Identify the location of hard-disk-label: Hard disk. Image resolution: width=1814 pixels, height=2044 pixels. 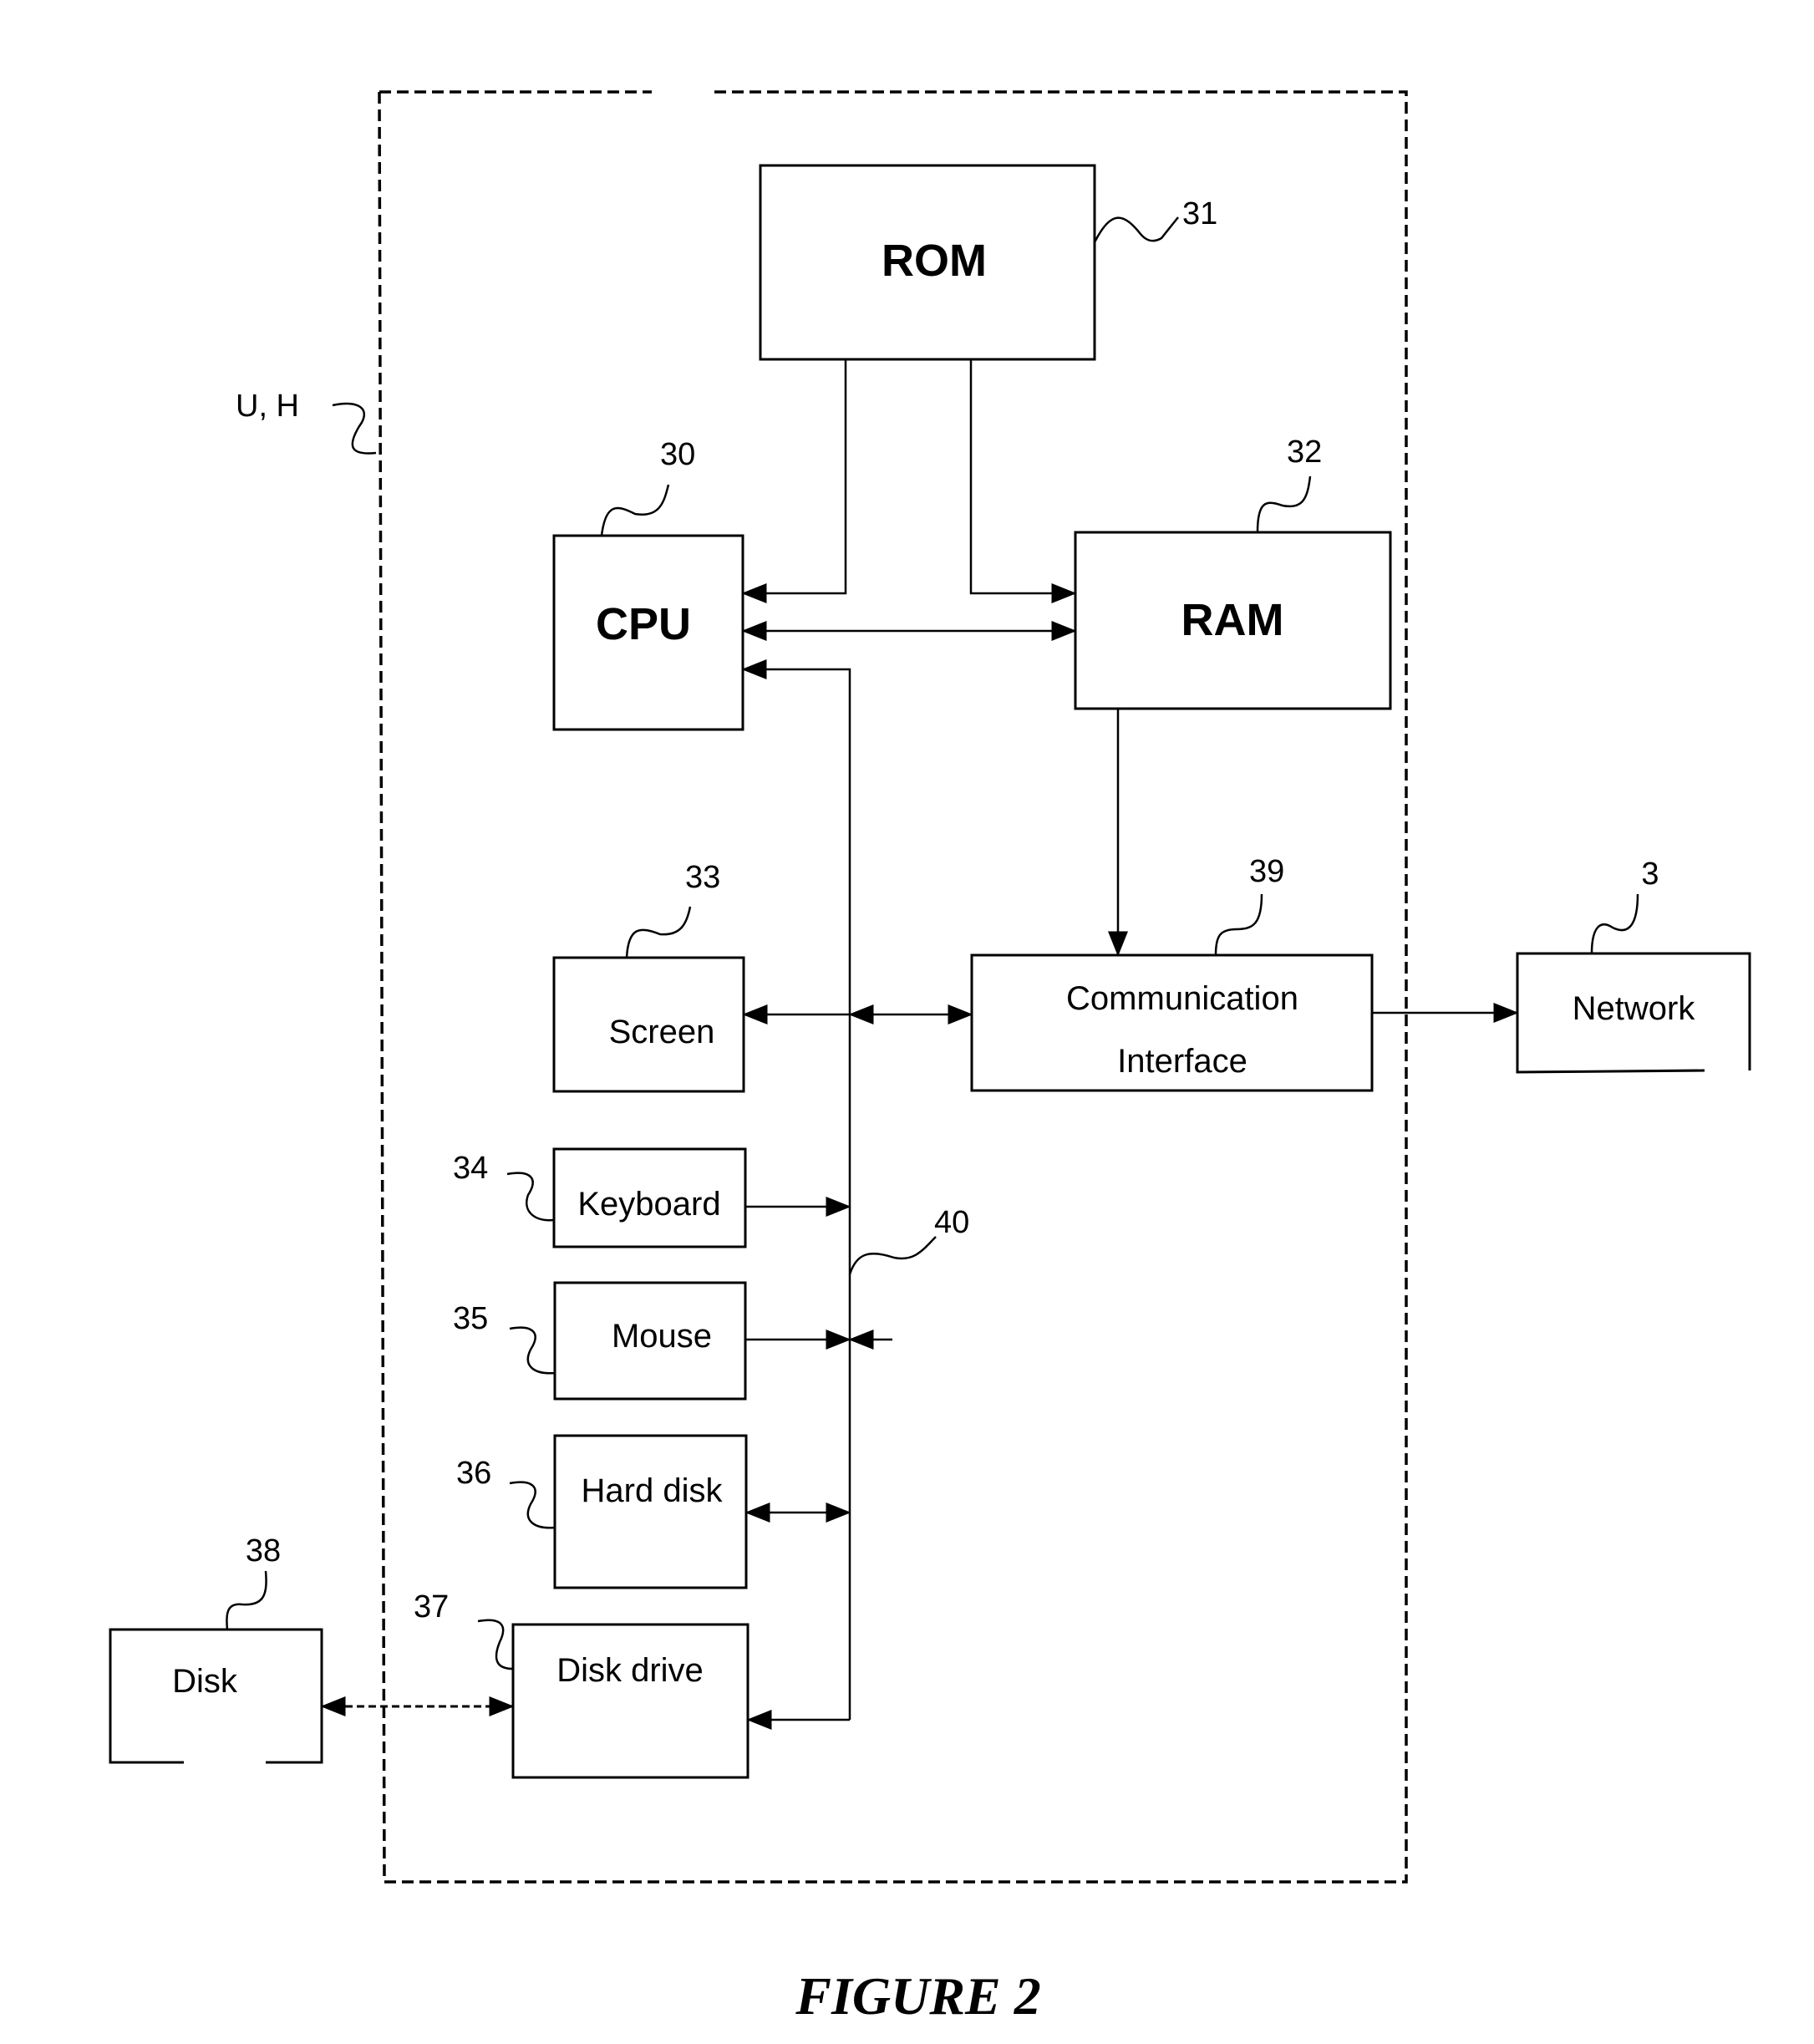
(653, 1490).